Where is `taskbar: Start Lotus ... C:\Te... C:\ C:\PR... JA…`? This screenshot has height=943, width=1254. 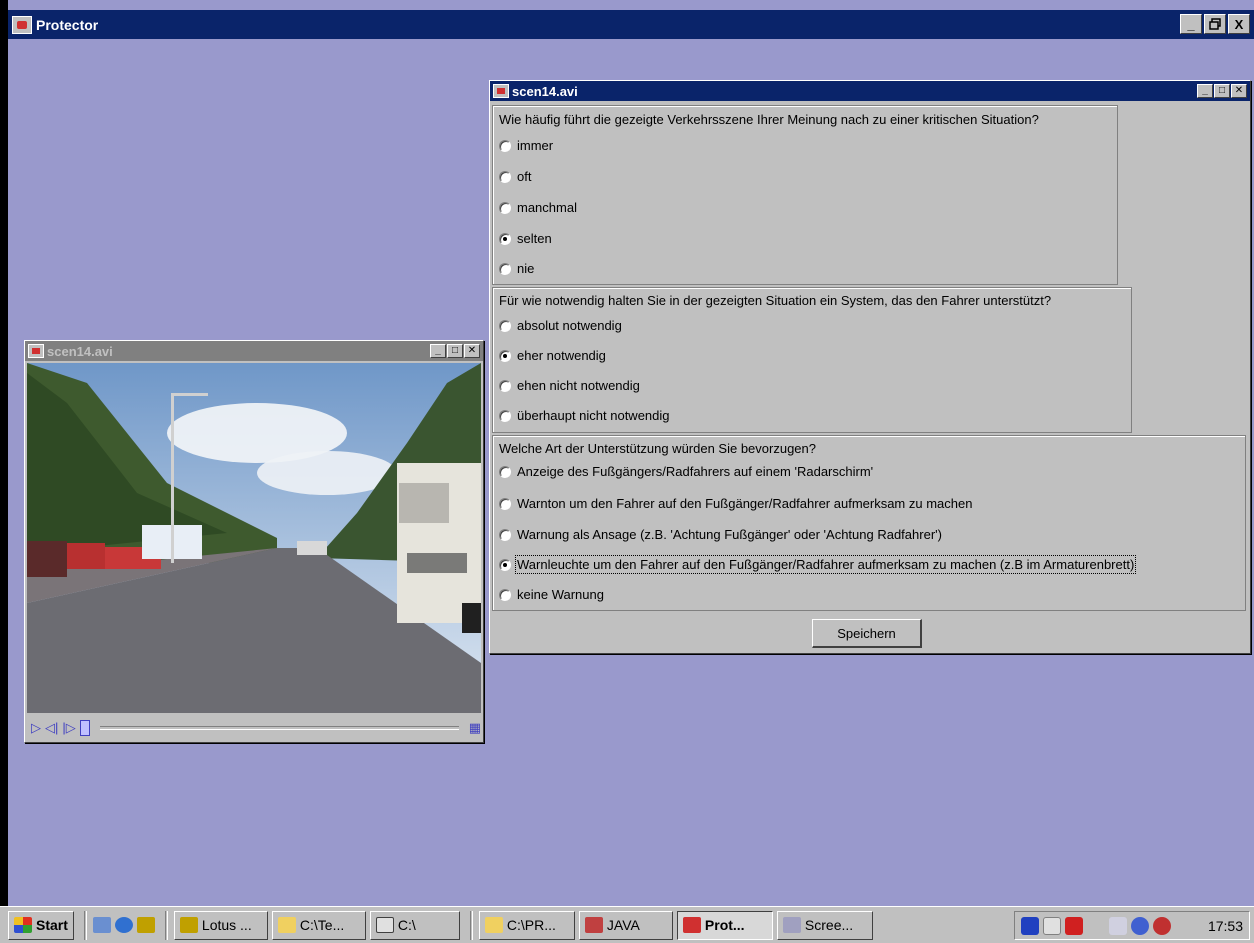
taskbar: Start Lotus ... C:\Te... C:\ C:\PR... JA… is located at coordinates (627, 924).